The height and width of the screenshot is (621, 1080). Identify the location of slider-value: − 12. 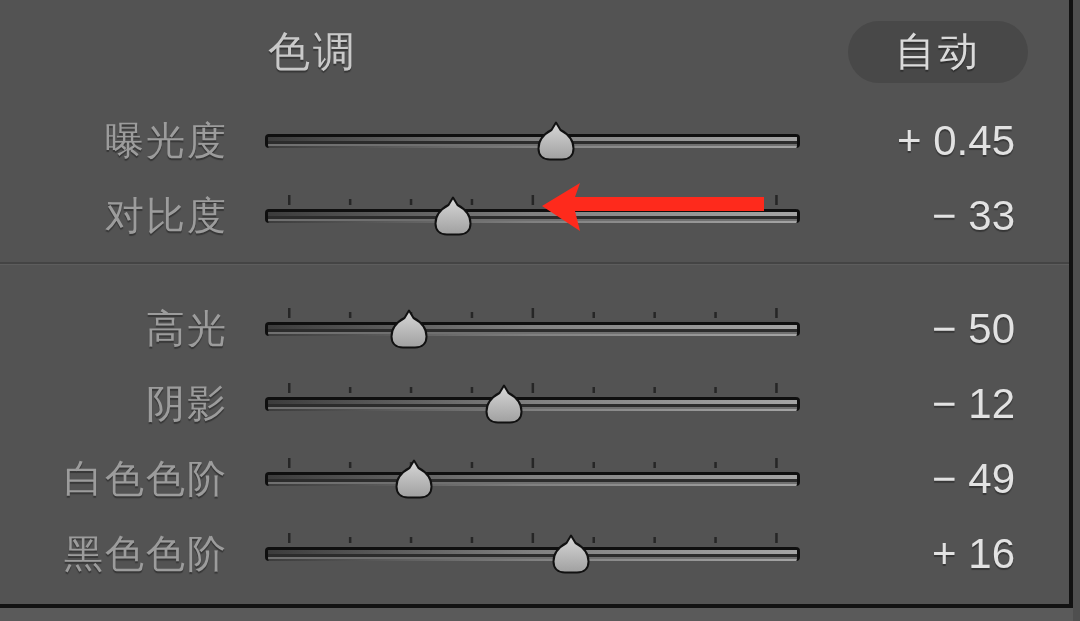
(973, 403).